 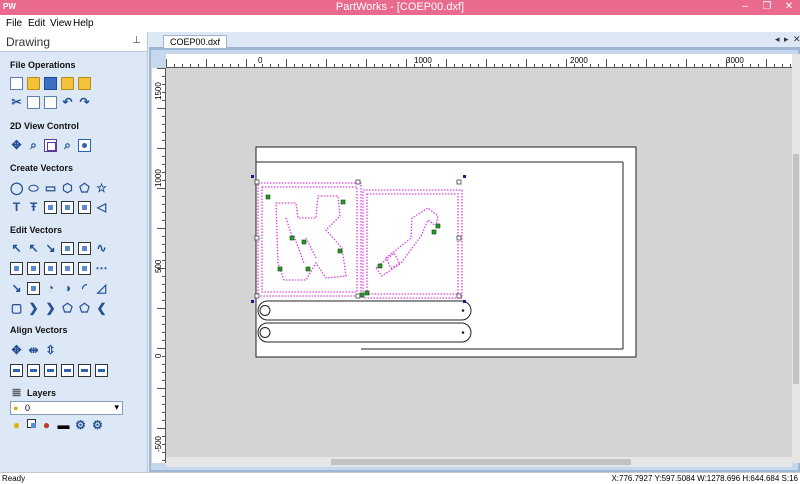 I want to click on menu-help: Help, so click(x=83, y=23).